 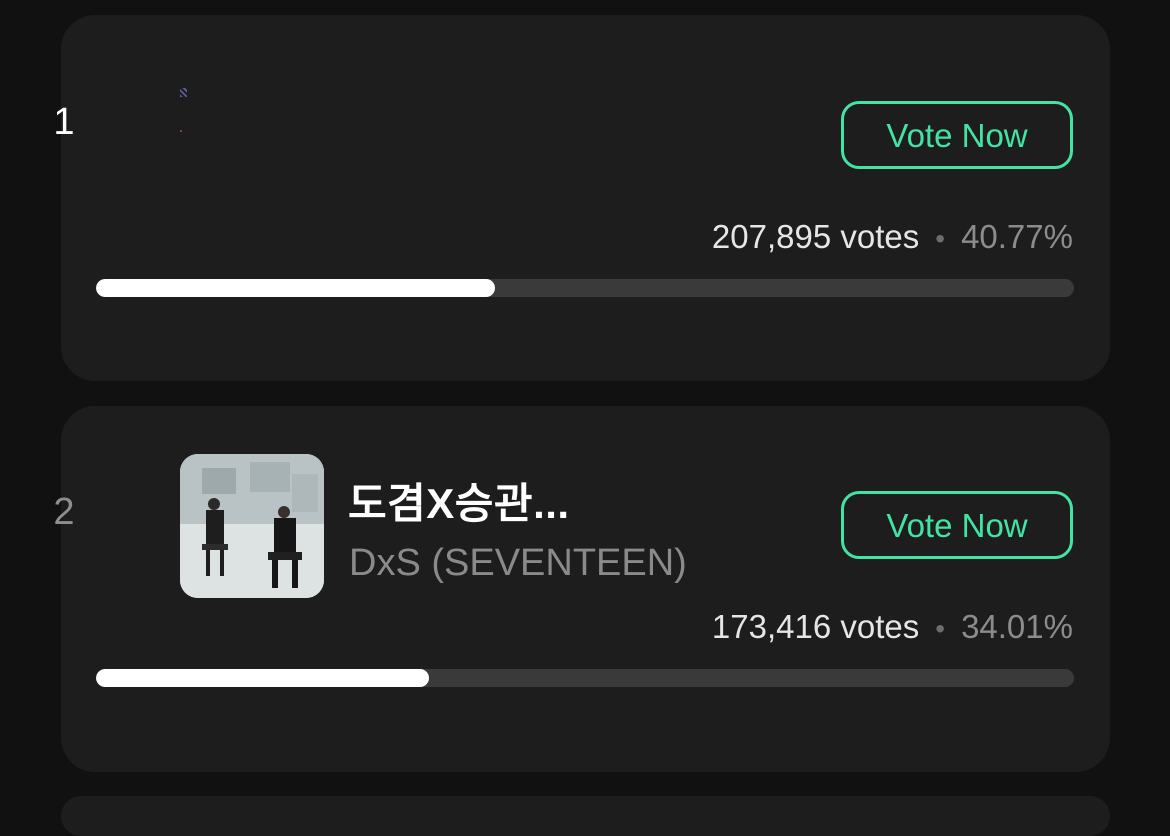 What do you see at coordinates (64, 512) in the screenshot?
I see `rank-number: 2` at bounding box center [64, 512].